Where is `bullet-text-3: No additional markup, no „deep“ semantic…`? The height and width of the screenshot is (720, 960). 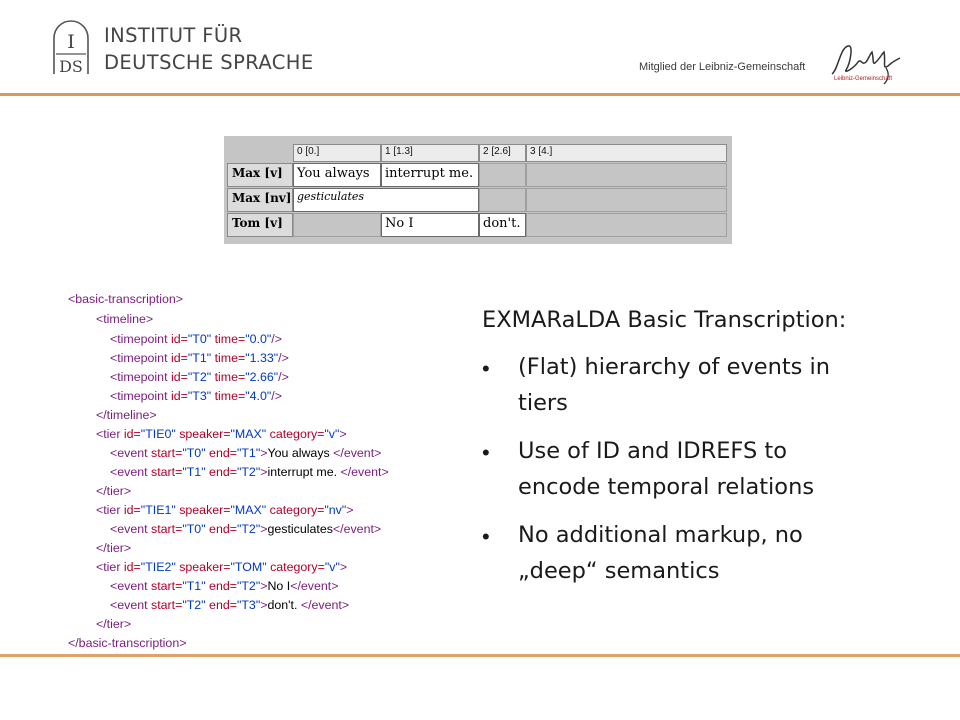 bullet-text-3: No additional markup, no „deep“ semantic… is located at coordinates (708, 553).